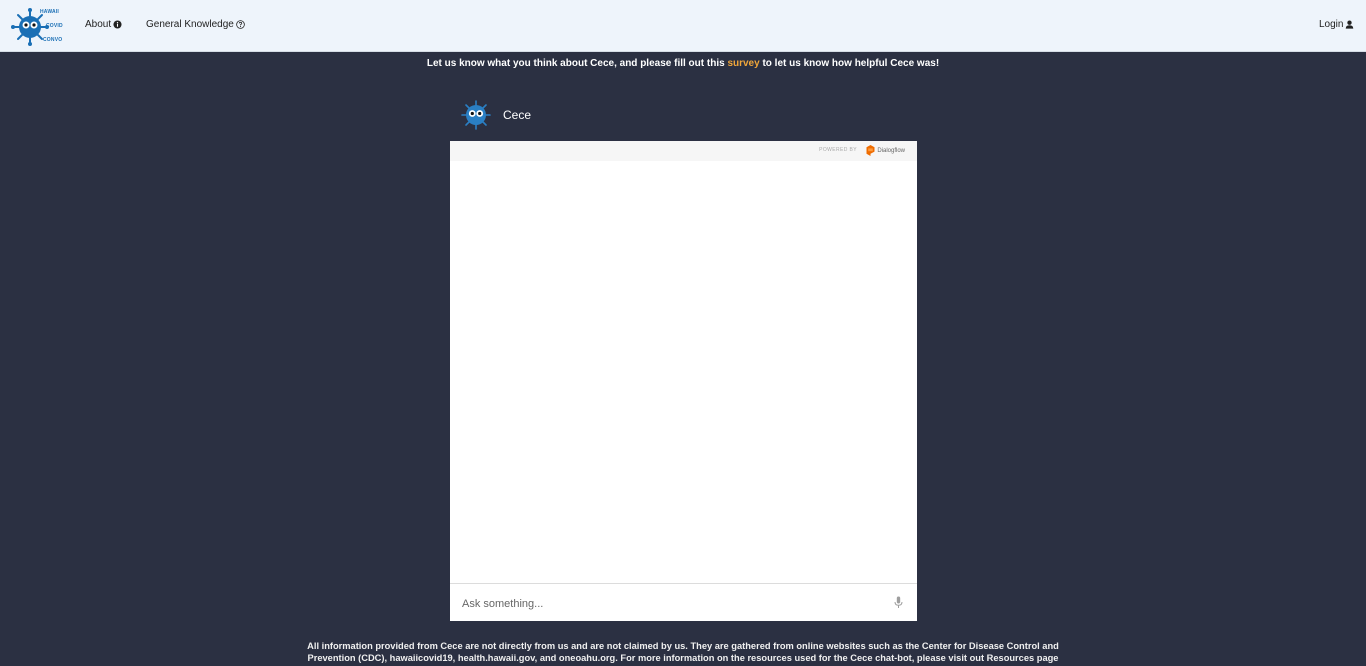 The width and height of the screenshot is (1366, 666). Describe the element at coordinates (117, 24) in the screenshot. I see `info-icon` at that location.